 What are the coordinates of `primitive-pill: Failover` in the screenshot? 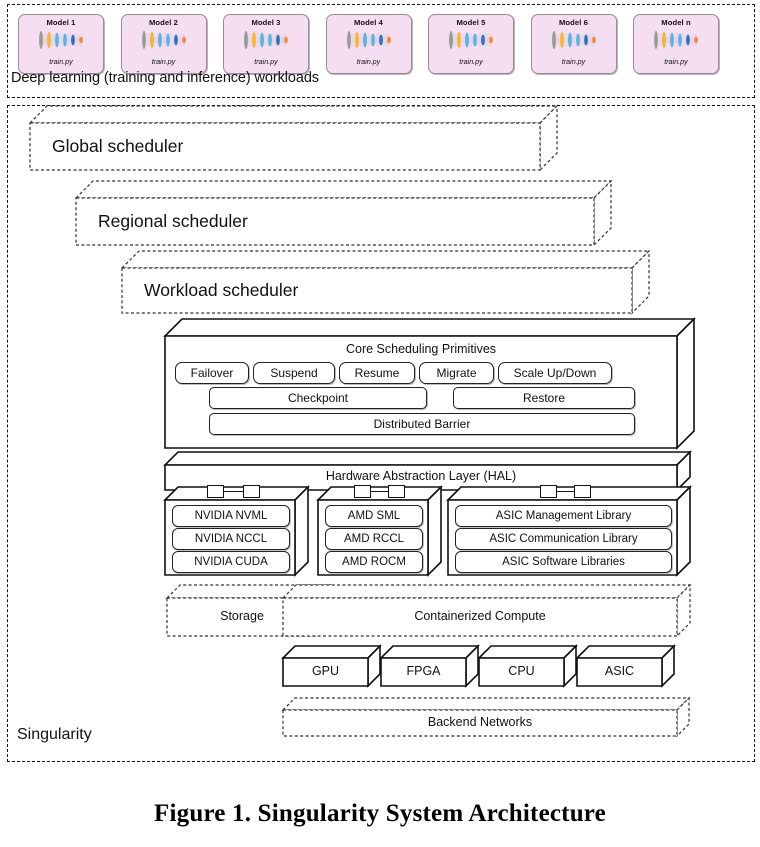 It's located at (212, 373).